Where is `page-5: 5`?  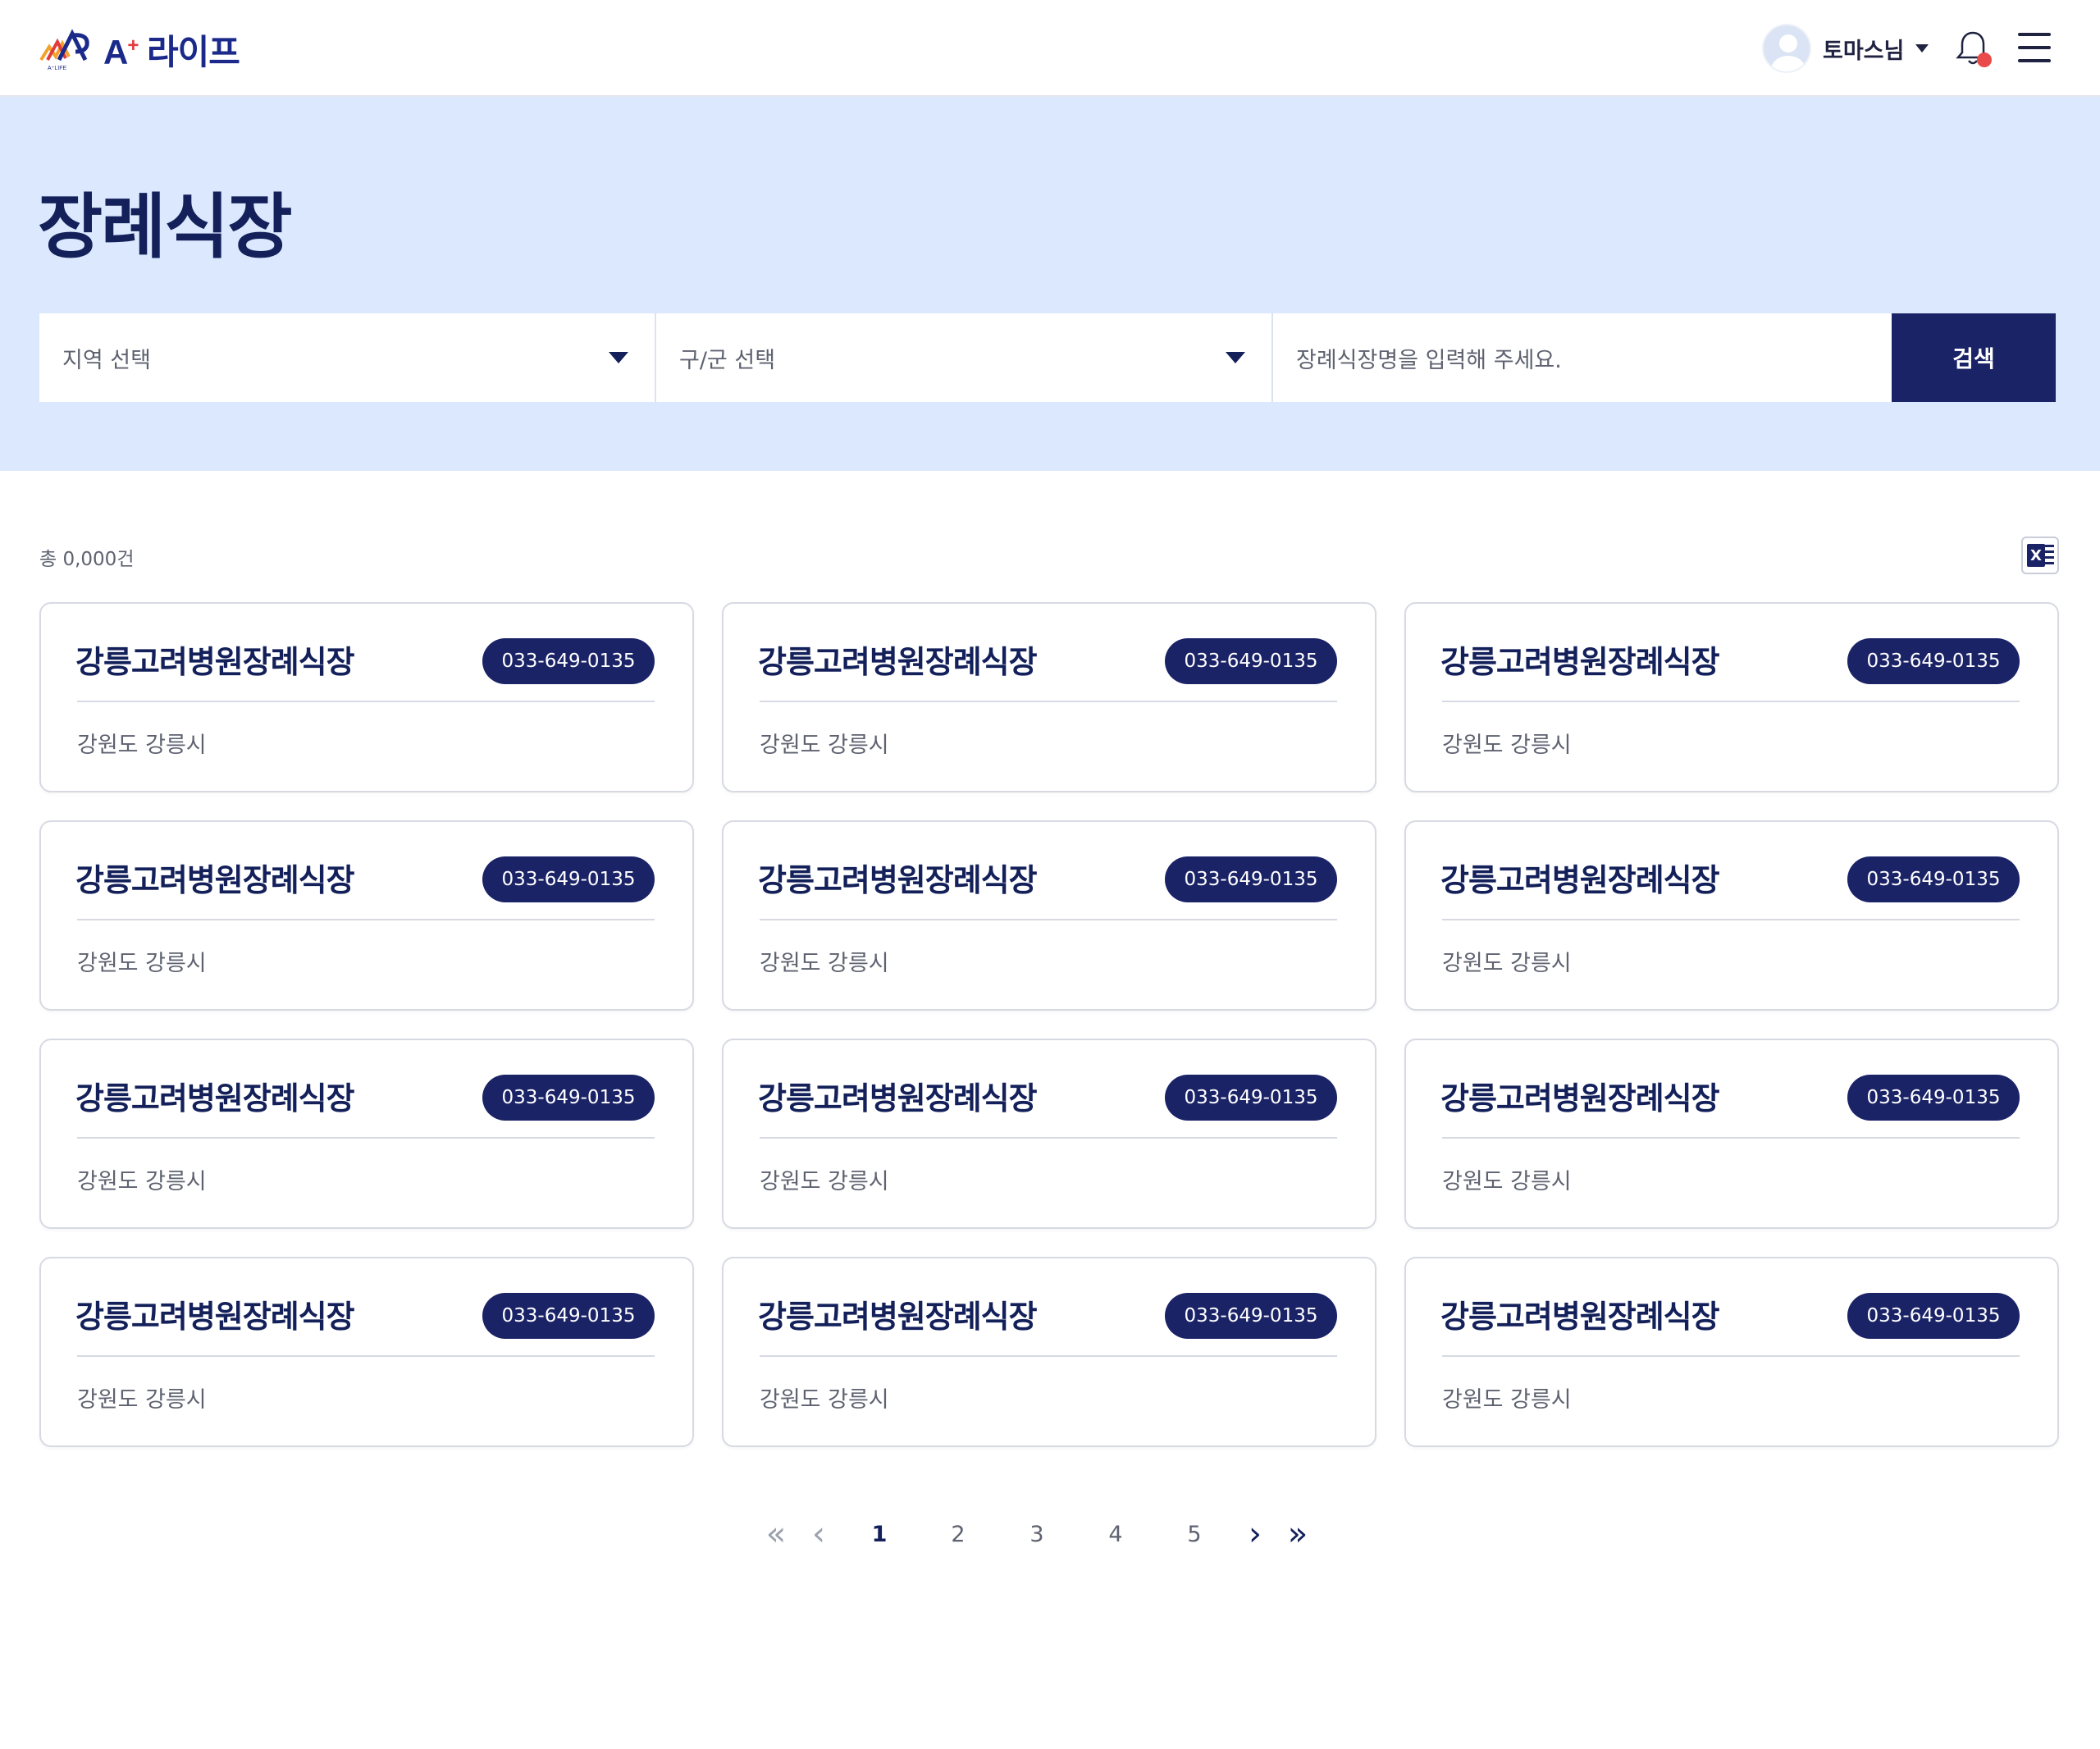
page-5: 5 is located at coordinates (1194, 1534).